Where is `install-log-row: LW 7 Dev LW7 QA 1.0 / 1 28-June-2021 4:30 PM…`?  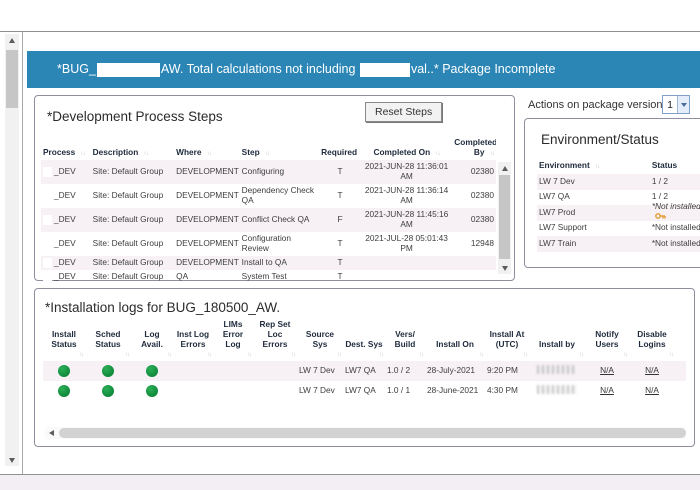
install-log-row: LW 7 Dev LW7 QA 1.0 / 1 28-June-2021 4:30 PM… is located at coordinates (364, 391).